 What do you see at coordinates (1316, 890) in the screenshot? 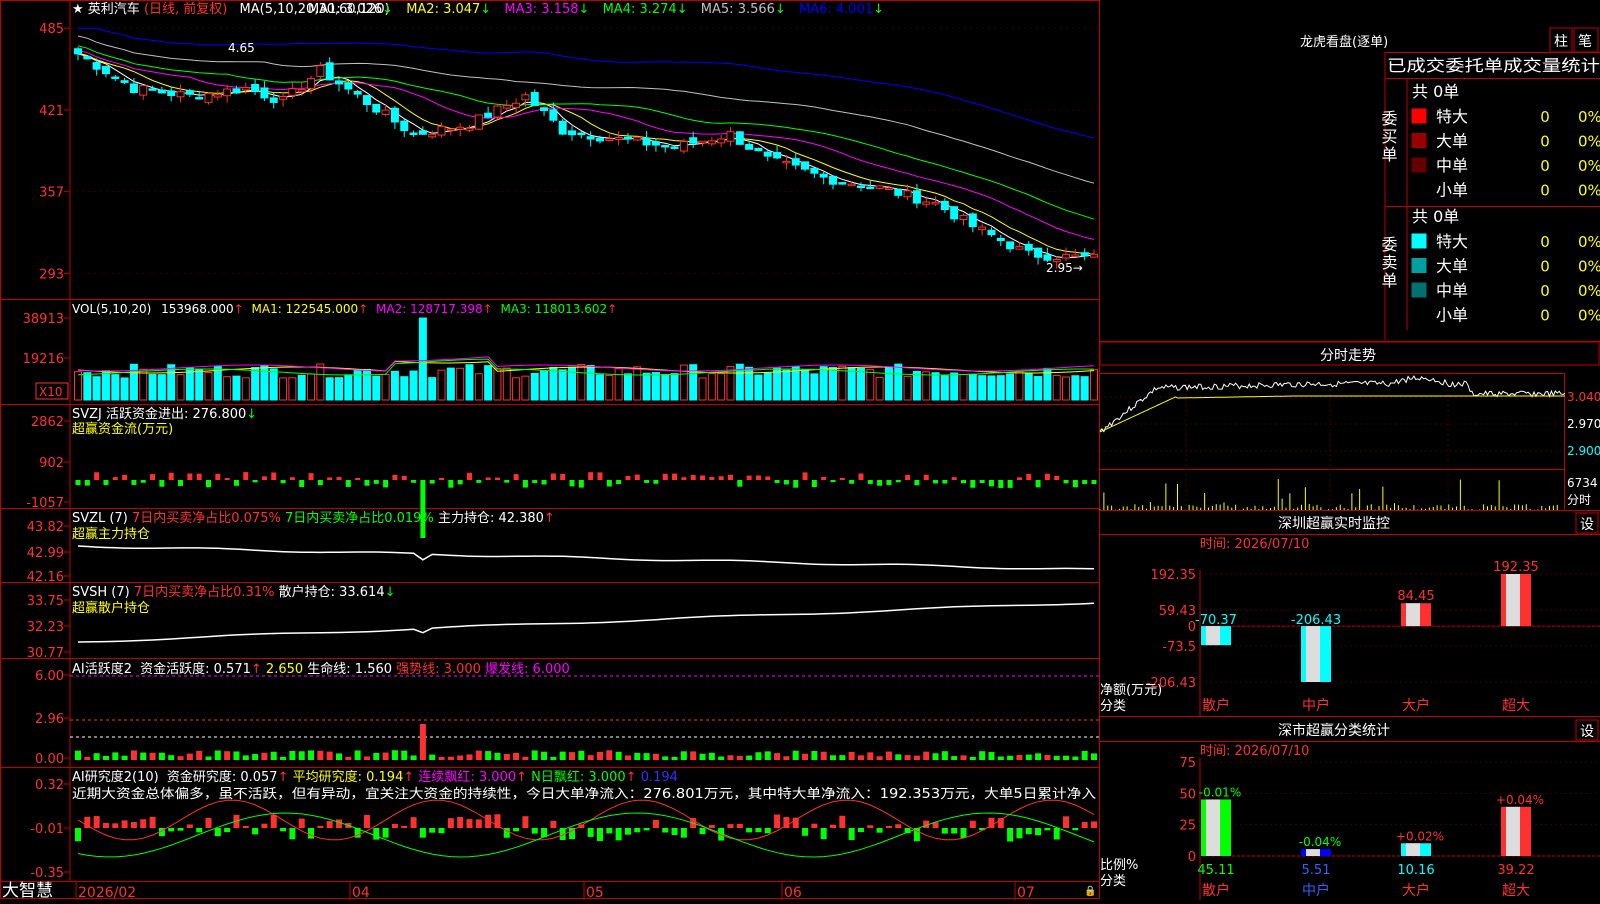
I see `stats-category: 中户` at bounding box center [1316, 890].